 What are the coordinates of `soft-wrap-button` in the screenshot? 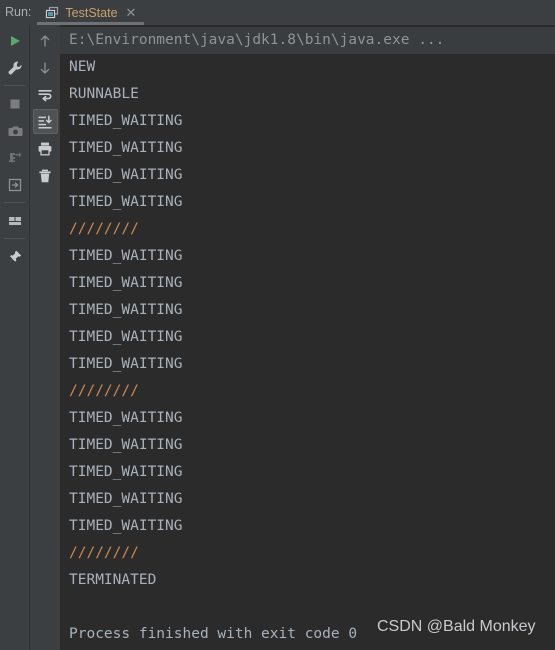 It's located at (45, 94).